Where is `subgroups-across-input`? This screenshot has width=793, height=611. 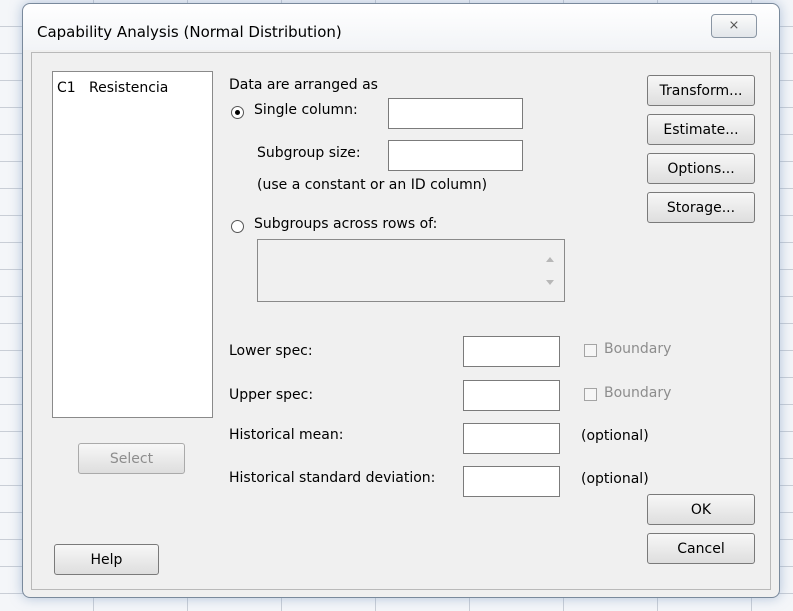
subgroups-across-input is located at coordinates (411, 270).